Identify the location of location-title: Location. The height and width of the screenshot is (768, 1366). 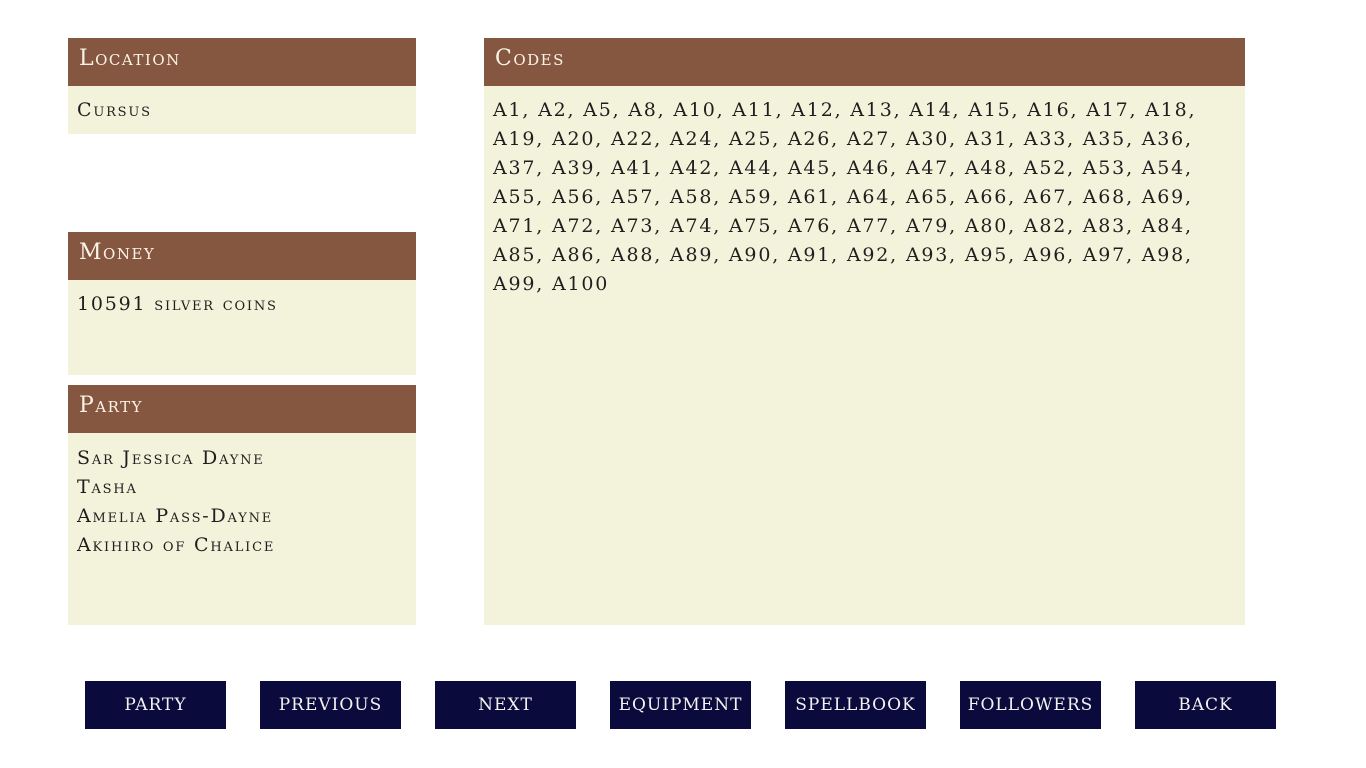
(242, 62).